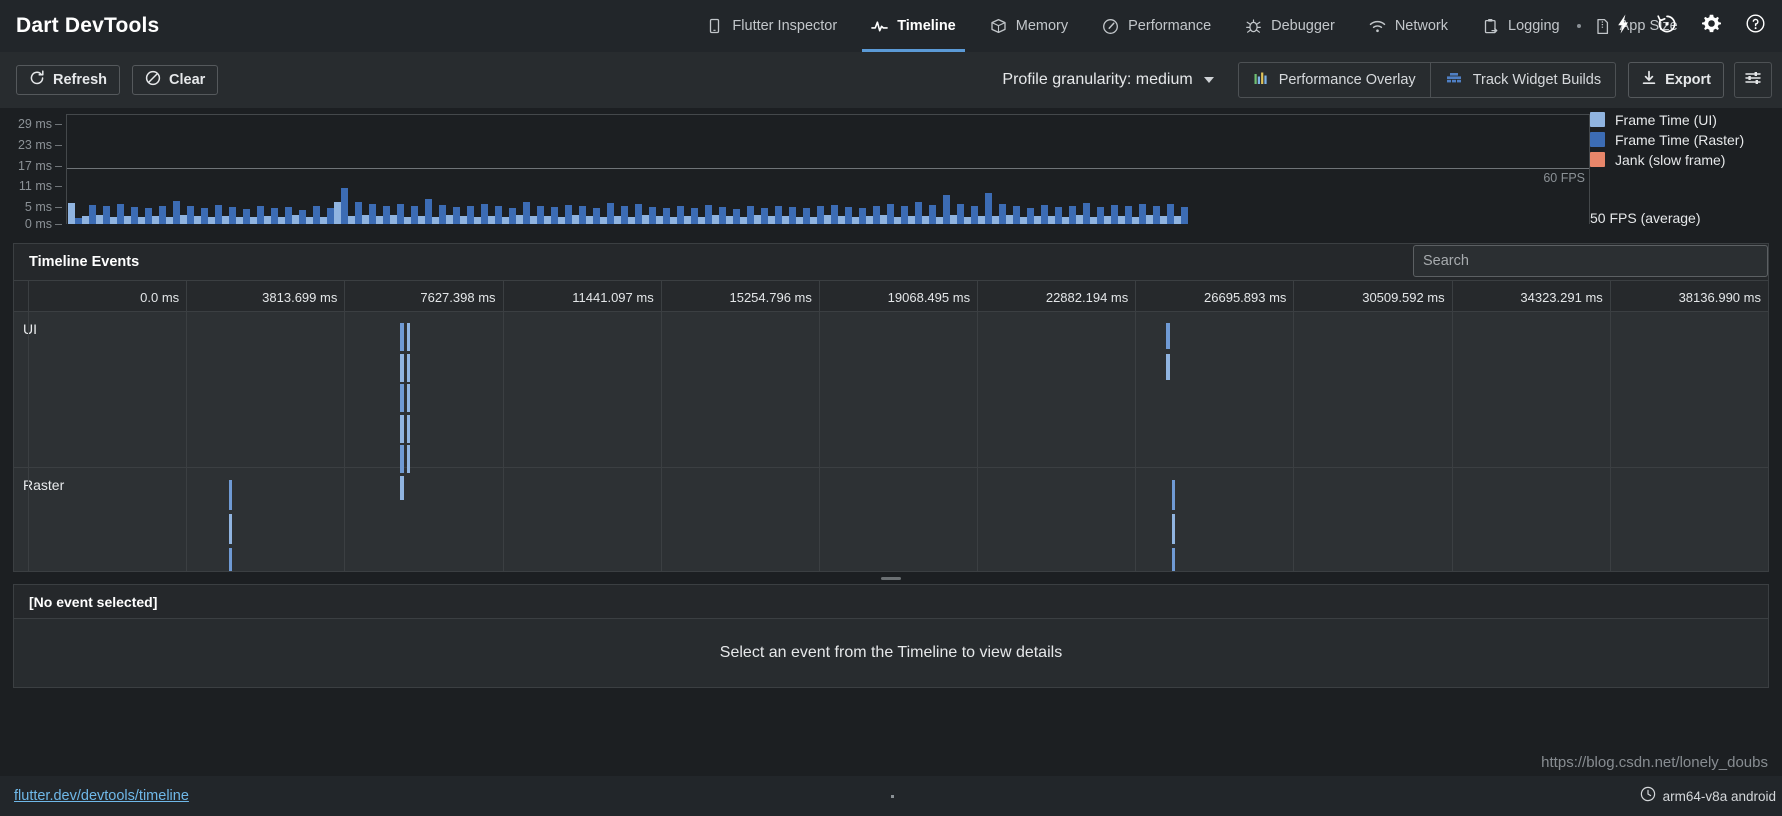 This screenshot has height=816, width=1782. I want to click on clear-button: Clear, so click(175, 80).